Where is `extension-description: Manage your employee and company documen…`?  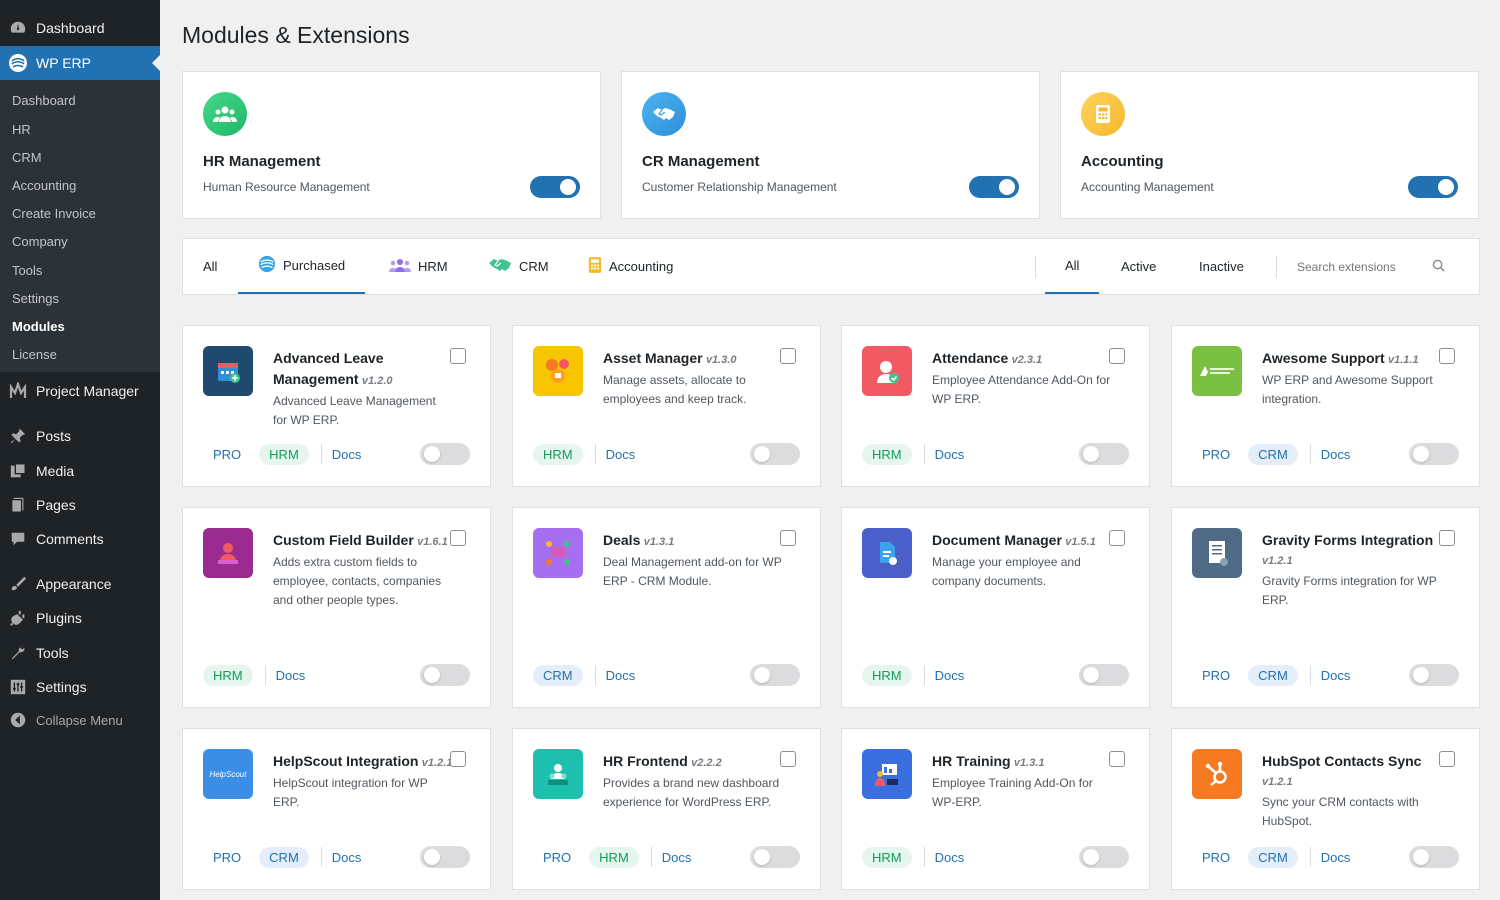 extension-description: Manage your employee and company documen… is located at coordinates (1006, 571).